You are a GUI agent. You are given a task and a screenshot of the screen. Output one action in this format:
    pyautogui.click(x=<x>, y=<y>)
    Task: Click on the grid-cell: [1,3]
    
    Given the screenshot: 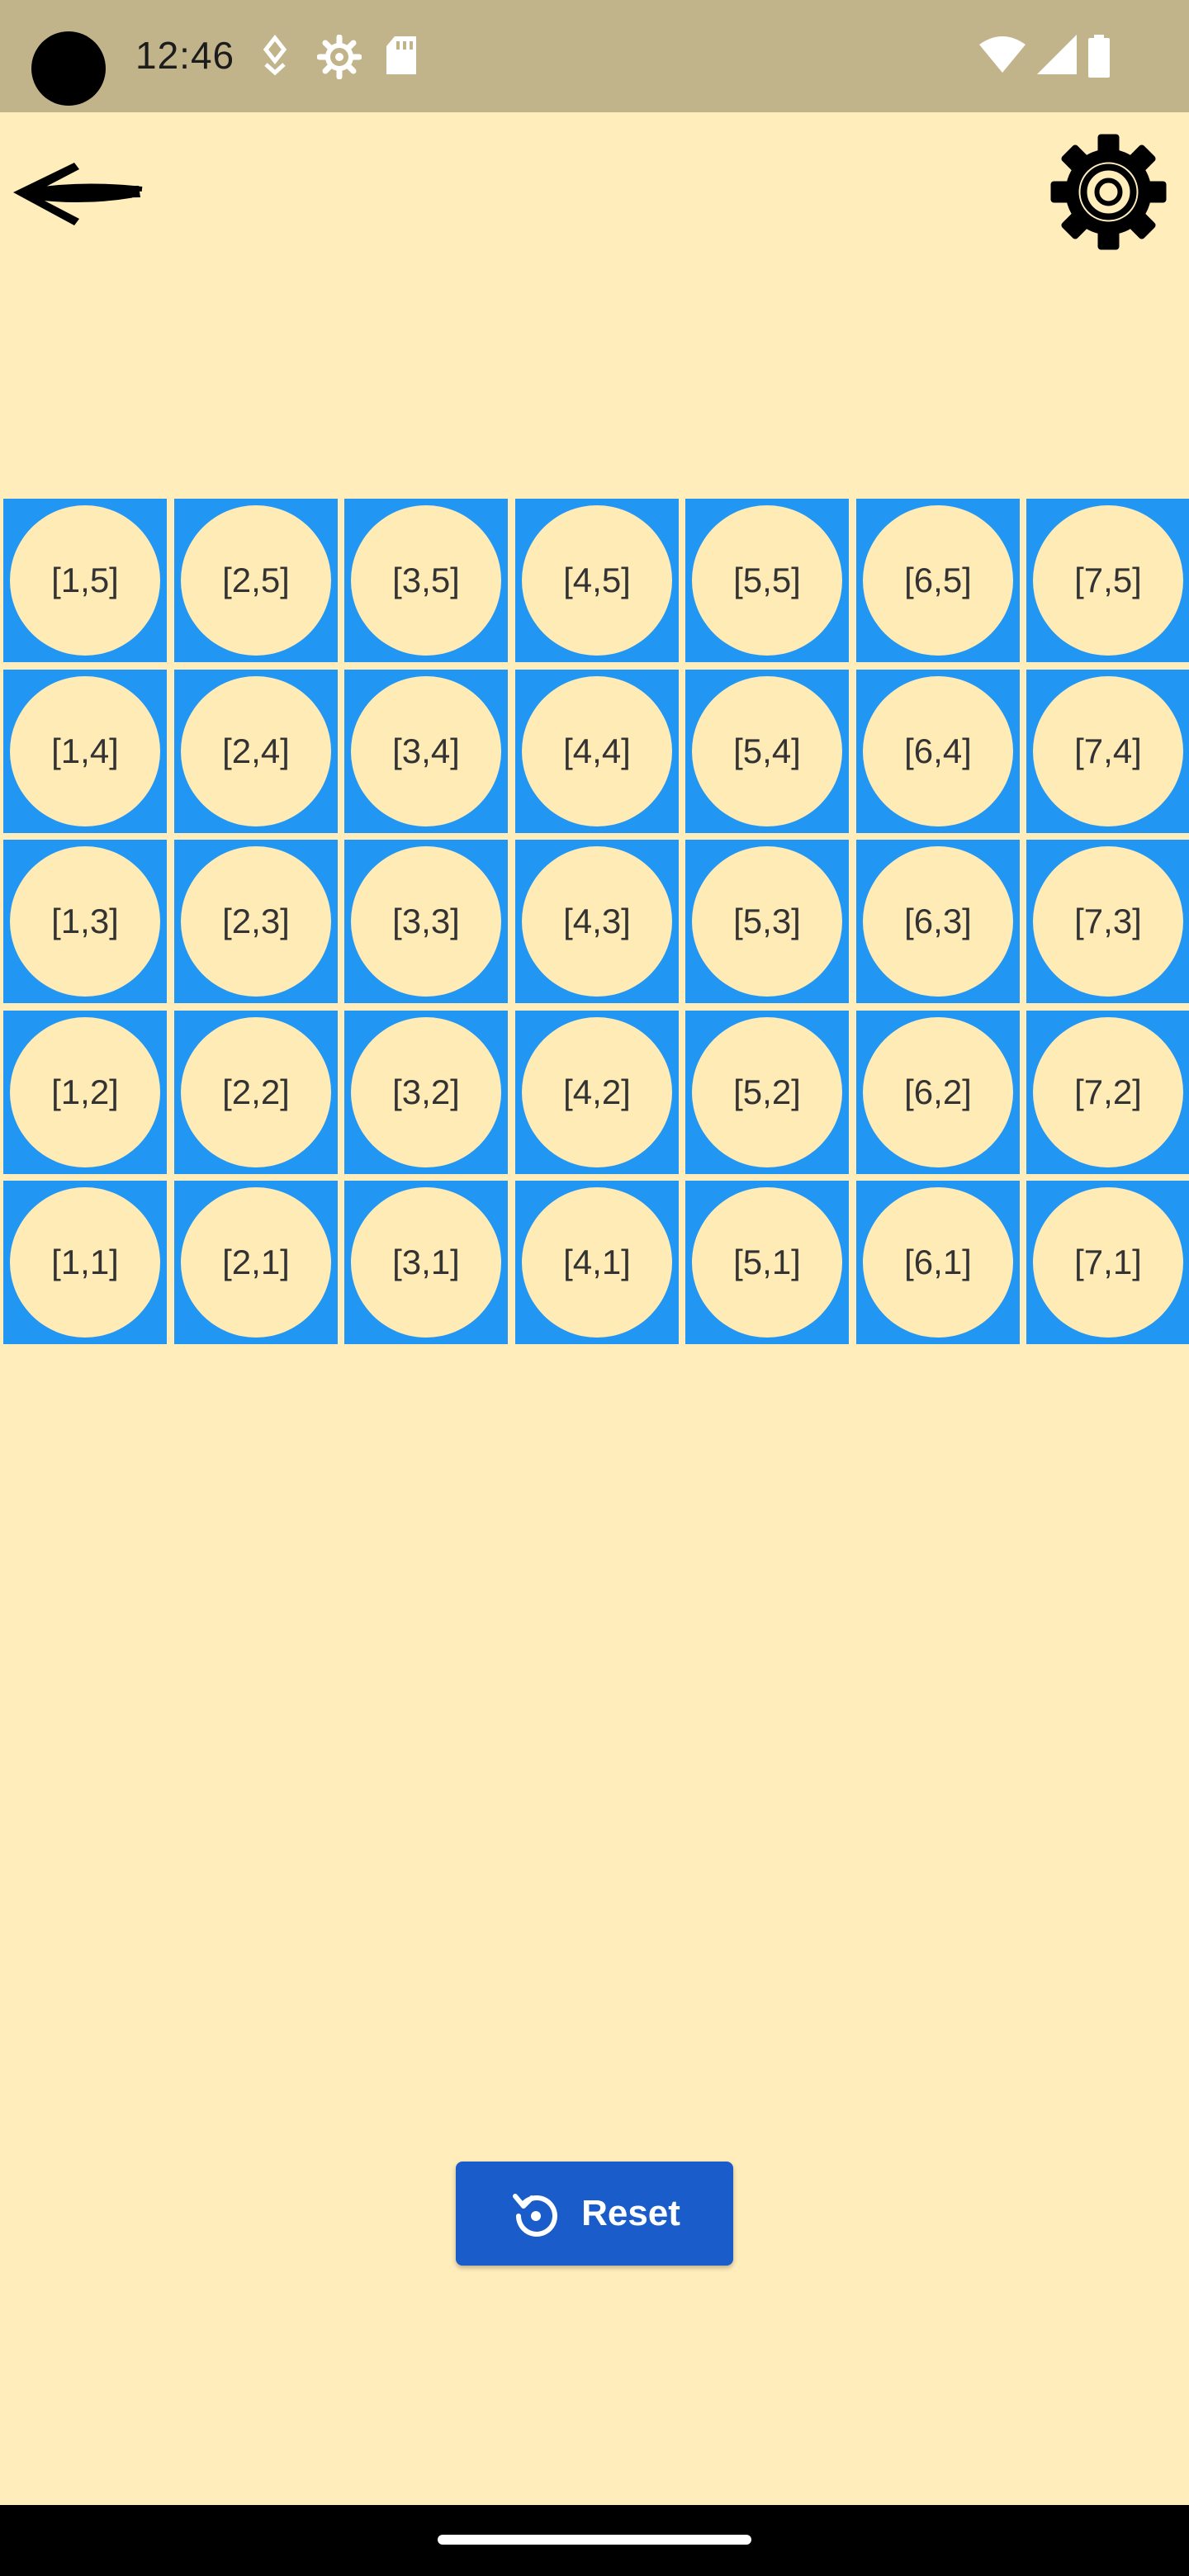 What is the action you would take?
    pyautogui.click(x=85, y=921)
    